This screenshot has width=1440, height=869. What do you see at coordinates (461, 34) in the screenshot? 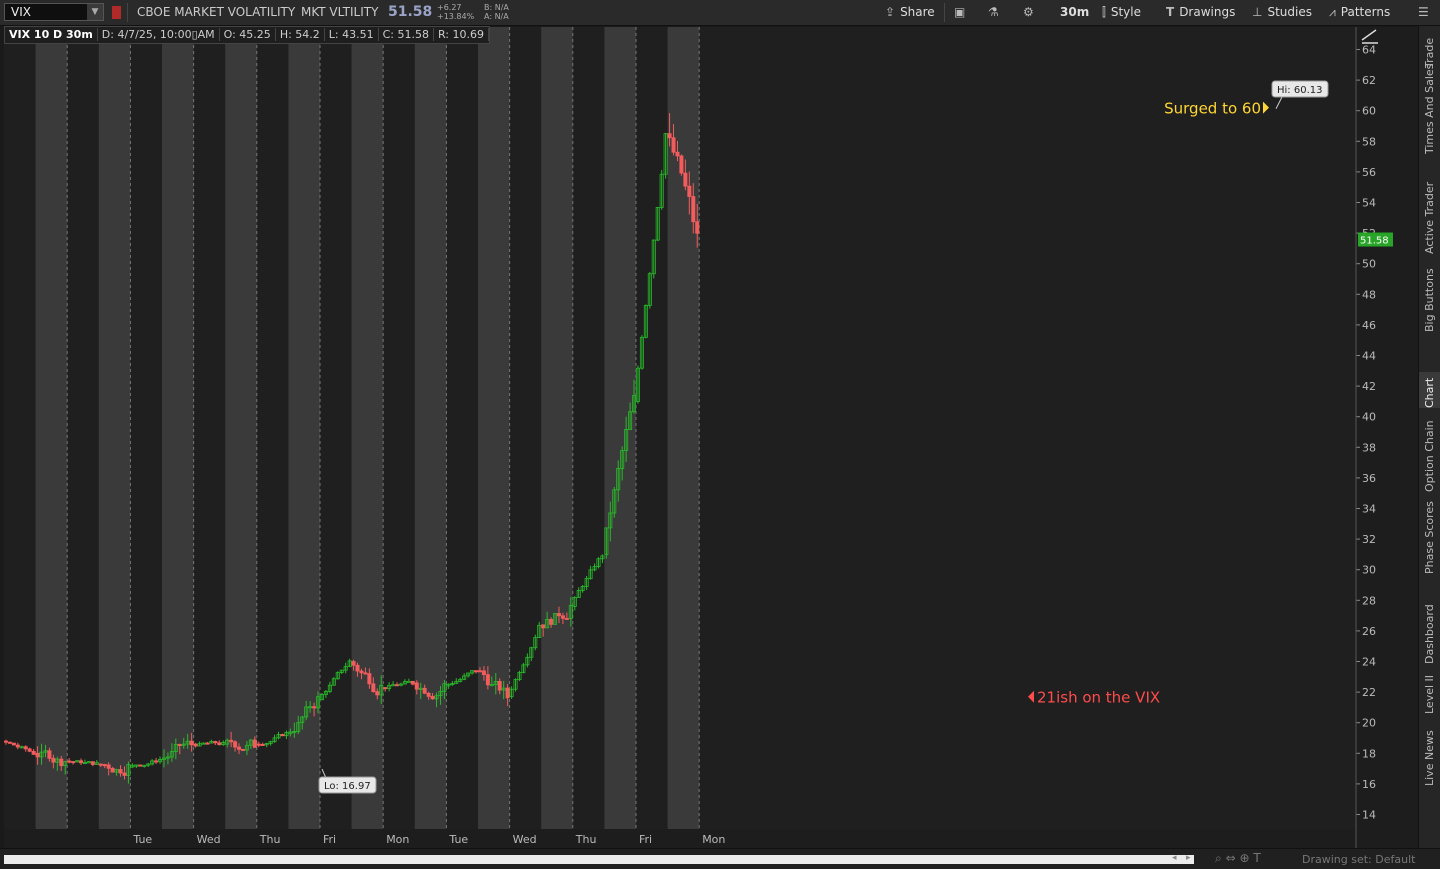
I see `bar-range: R: 10.69` at bounding box center [461, 34].